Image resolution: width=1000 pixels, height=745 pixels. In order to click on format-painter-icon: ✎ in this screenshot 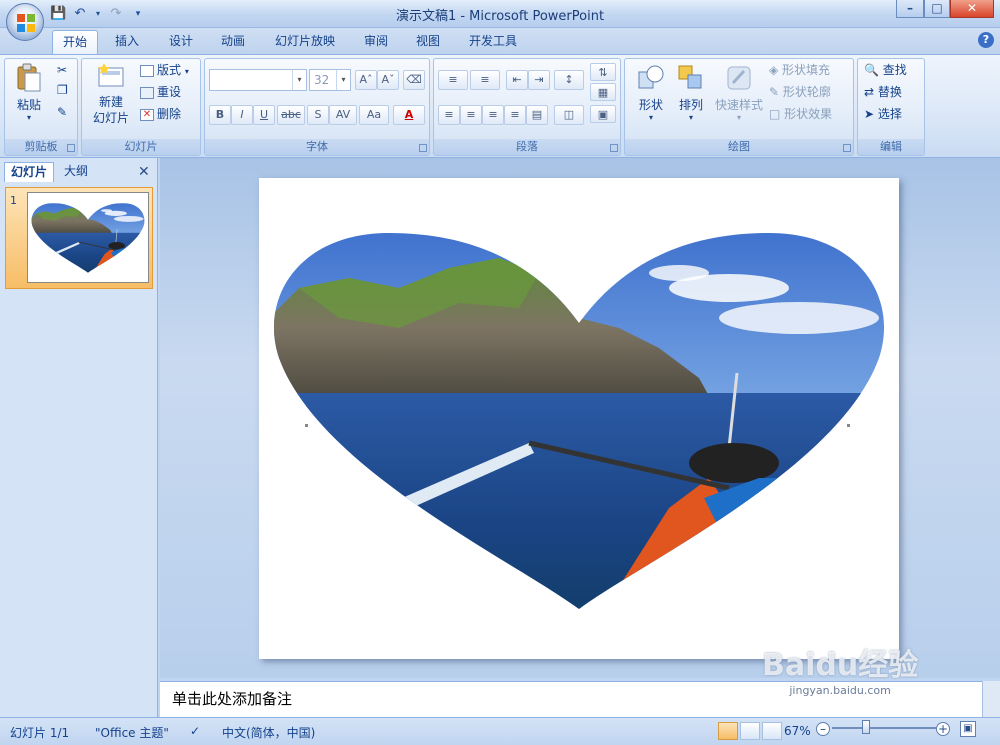, I will do `click(62, 112)`.